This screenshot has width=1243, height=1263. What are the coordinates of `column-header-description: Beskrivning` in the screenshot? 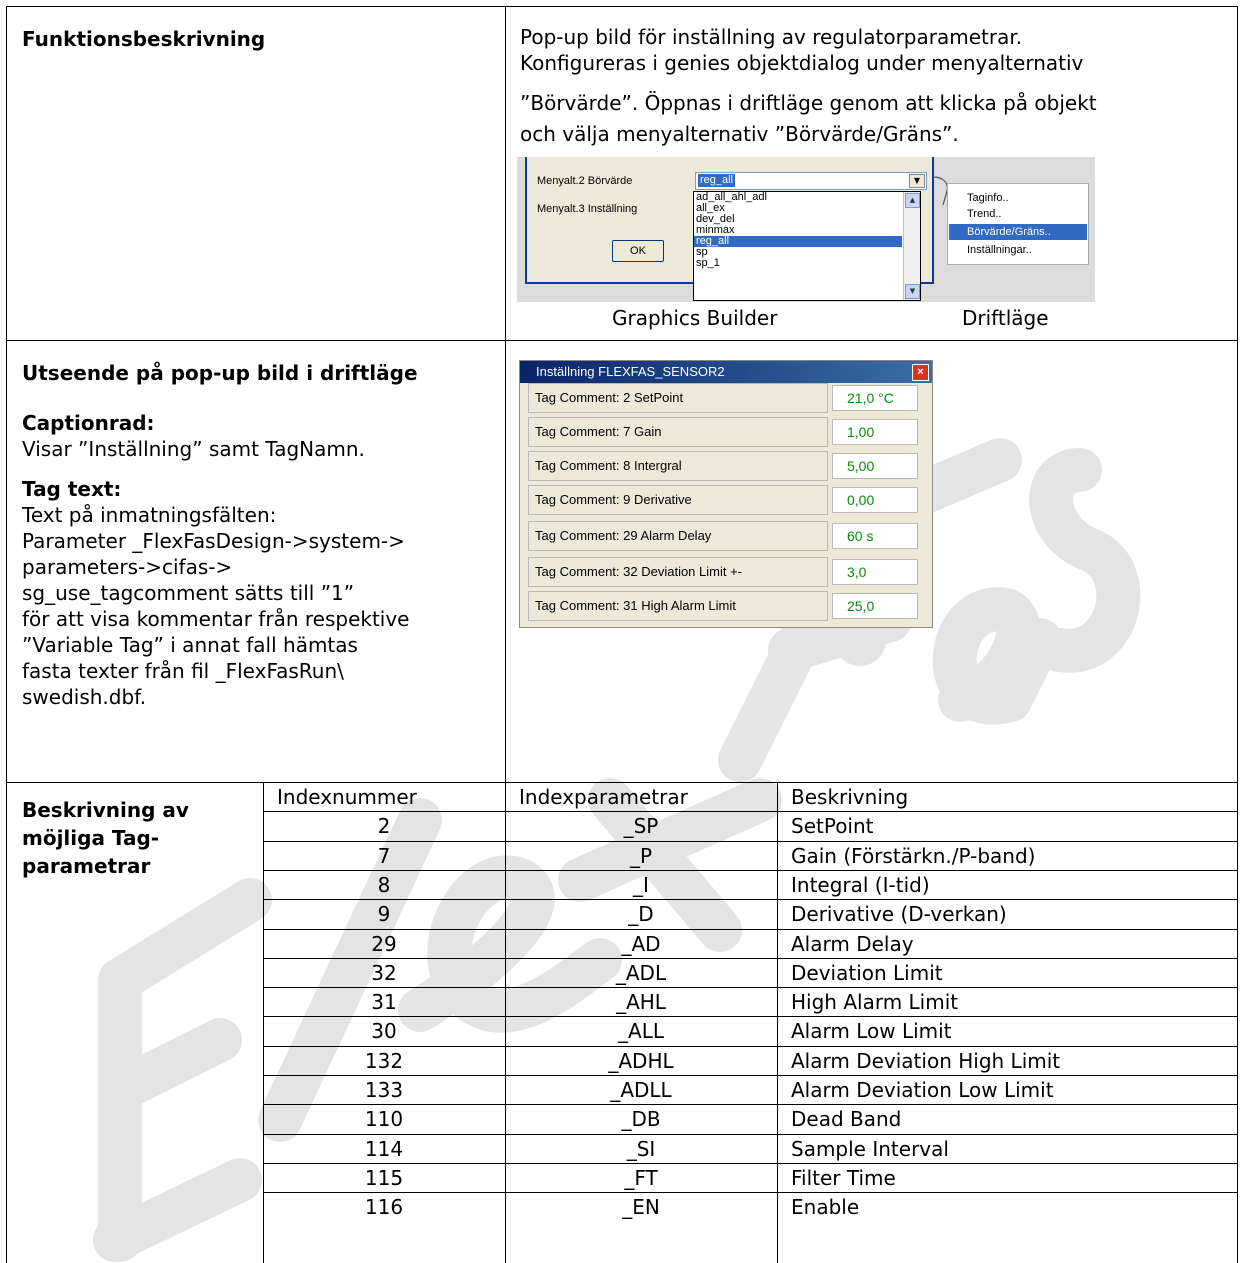 It's located at (850, 797).